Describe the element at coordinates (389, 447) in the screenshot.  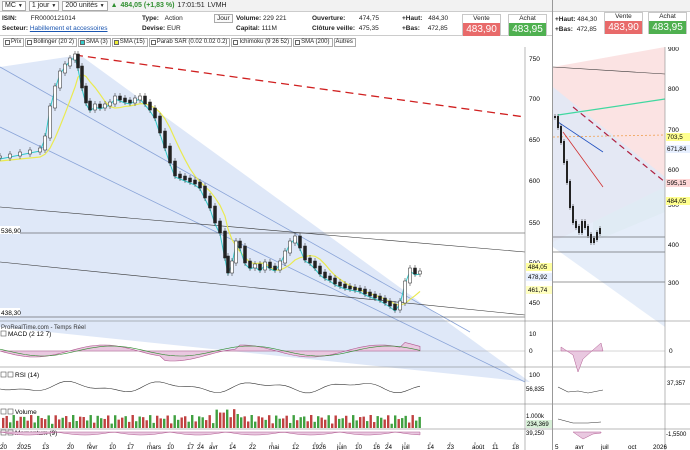
I see `time-axis-label: 24` at that location.